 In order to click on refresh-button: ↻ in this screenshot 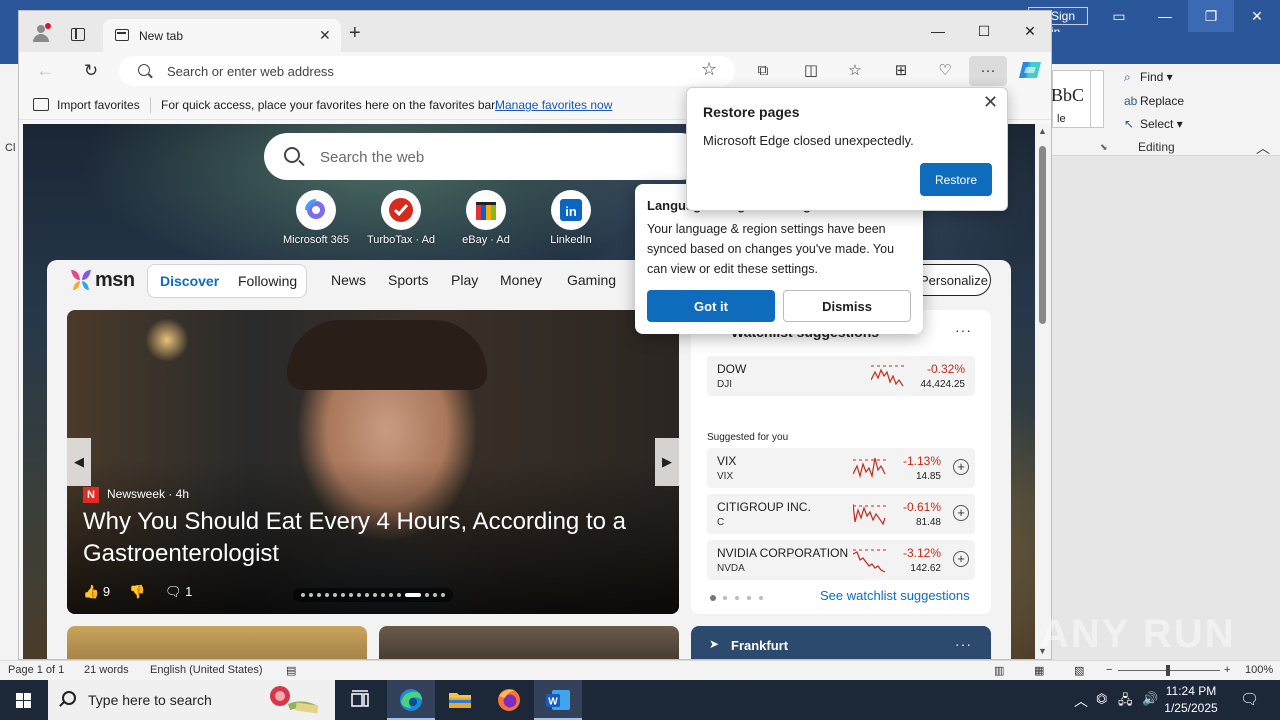, I will do `click(91, 71)`.